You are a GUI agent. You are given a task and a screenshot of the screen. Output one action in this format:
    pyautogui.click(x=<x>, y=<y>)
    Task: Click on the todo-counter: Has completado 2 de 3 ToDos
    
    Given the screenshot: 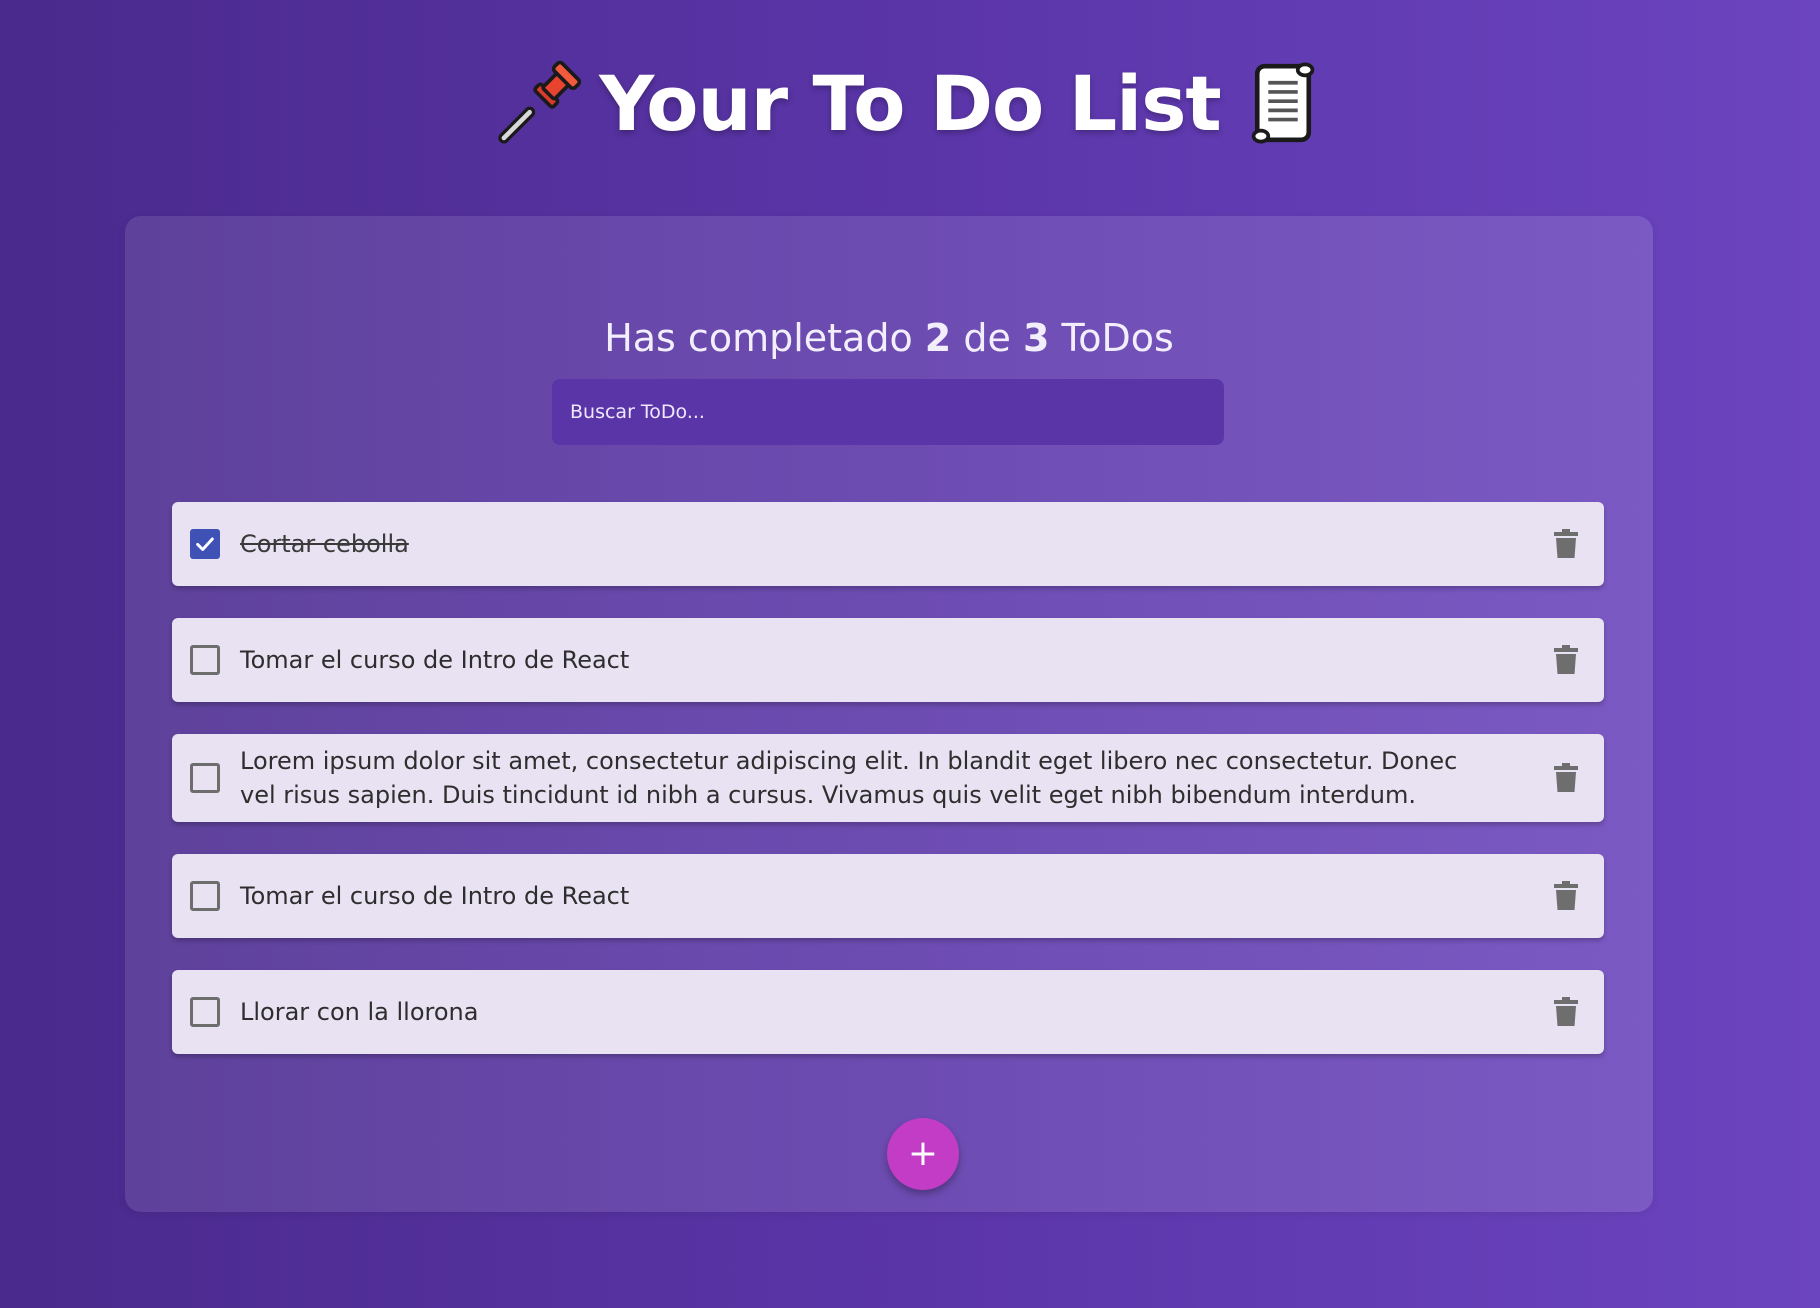 What is the action you would take?
    pyautogui.click(x=889, y=338)
    